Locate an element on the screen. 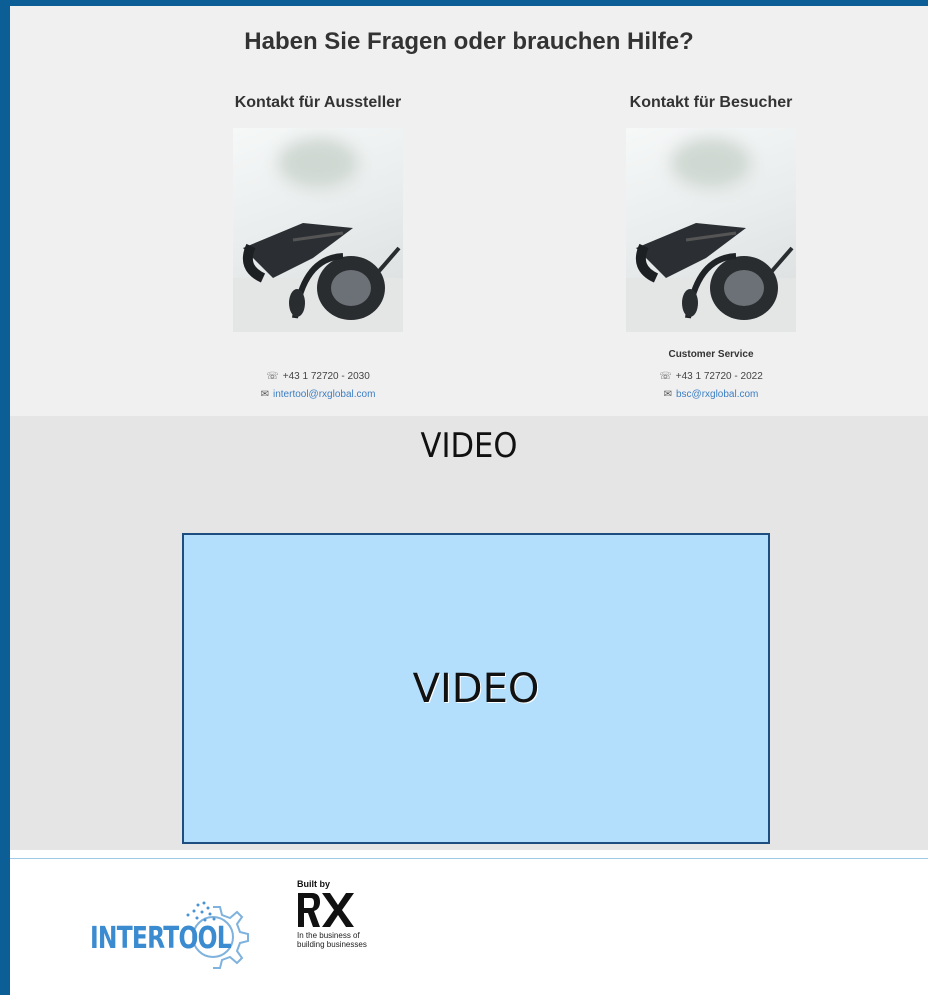  exhibitor-contact-title: Kontakt für Aussteller is located at coordinates (318, 102).